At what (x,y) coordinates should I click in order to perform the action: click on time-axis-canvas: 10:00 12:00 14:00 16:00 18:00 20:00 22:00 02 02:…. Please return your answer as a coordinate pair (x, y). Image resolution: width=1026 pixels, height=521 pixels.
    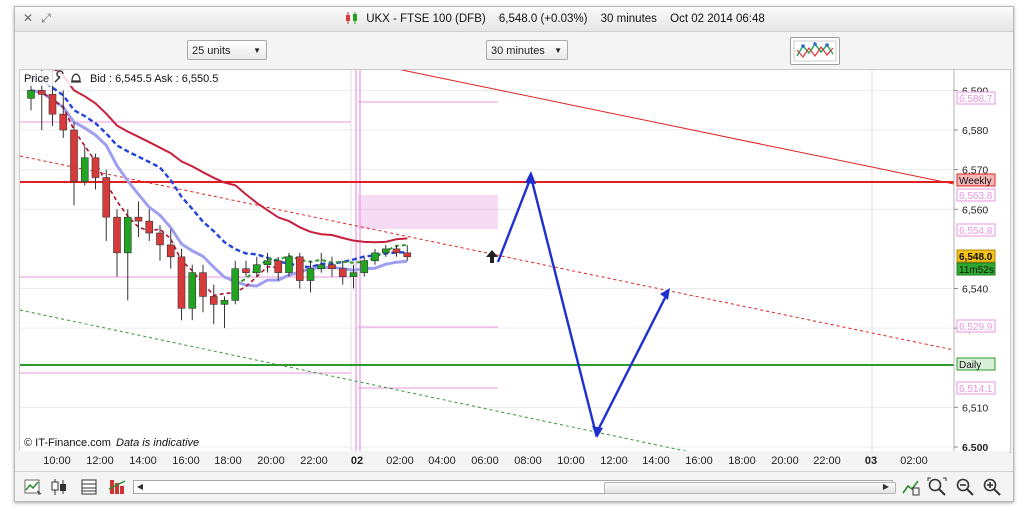
    Looking at the image, I should click on (485, 461).